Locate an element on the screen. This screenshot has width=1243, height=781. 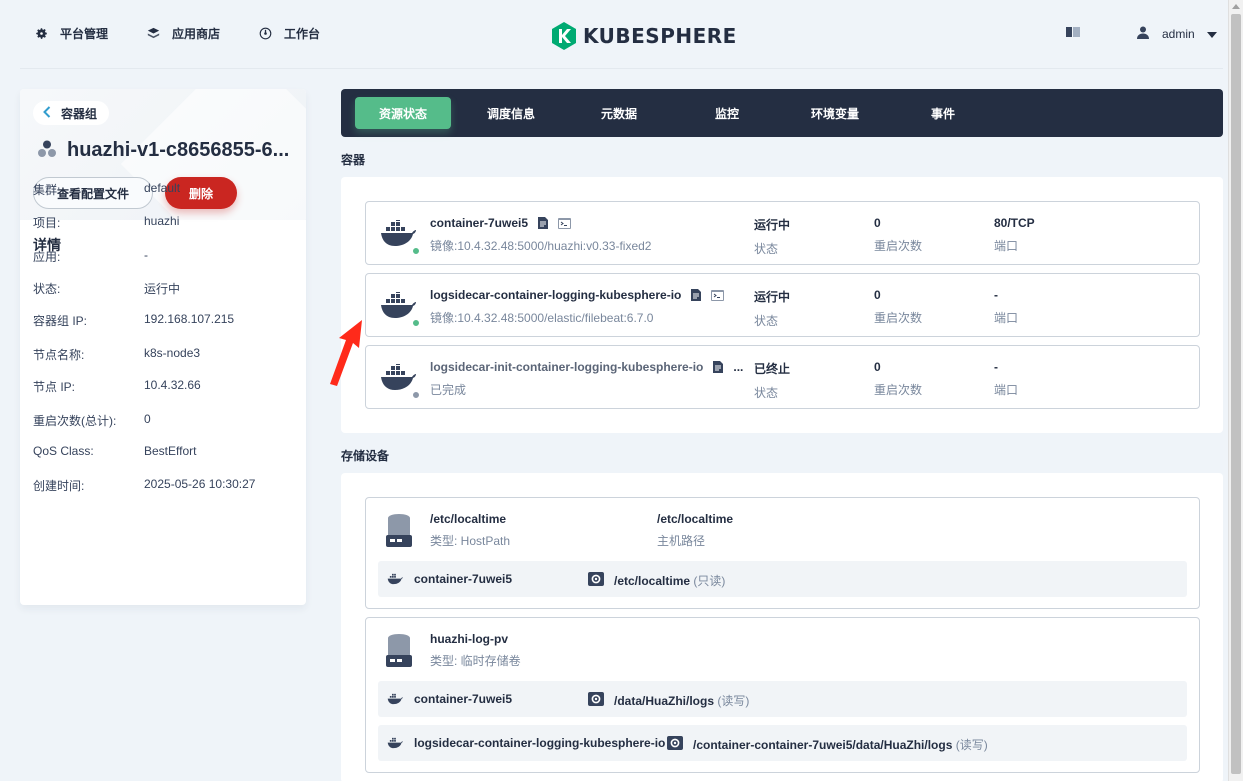
tab-monitoring: 监控 is located at coordinates (727, 113).